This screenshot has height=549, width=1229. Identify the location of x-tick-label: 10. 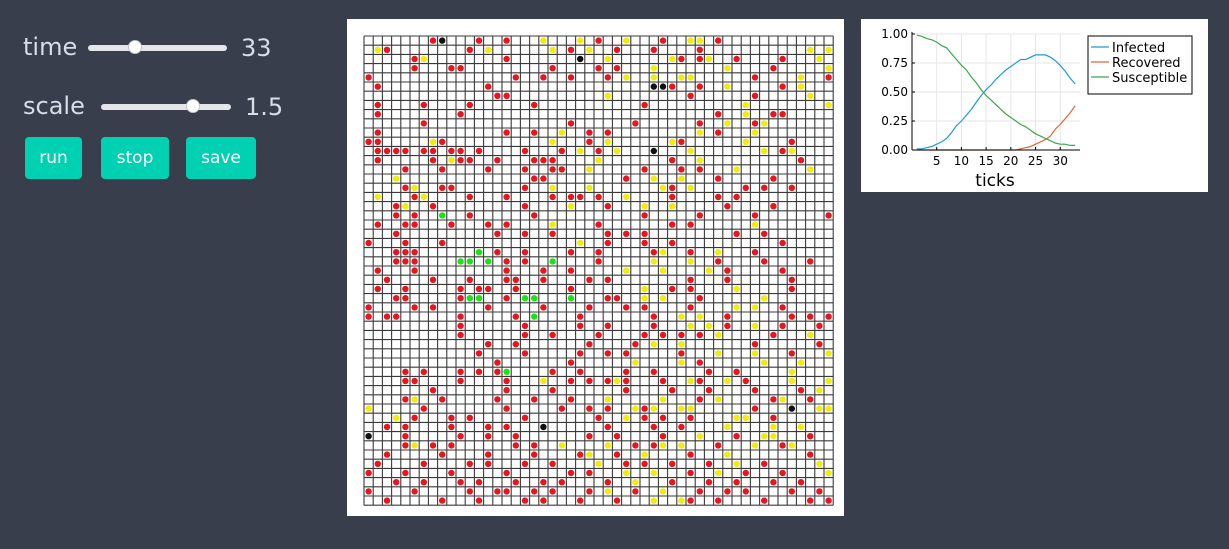
(961, 161).